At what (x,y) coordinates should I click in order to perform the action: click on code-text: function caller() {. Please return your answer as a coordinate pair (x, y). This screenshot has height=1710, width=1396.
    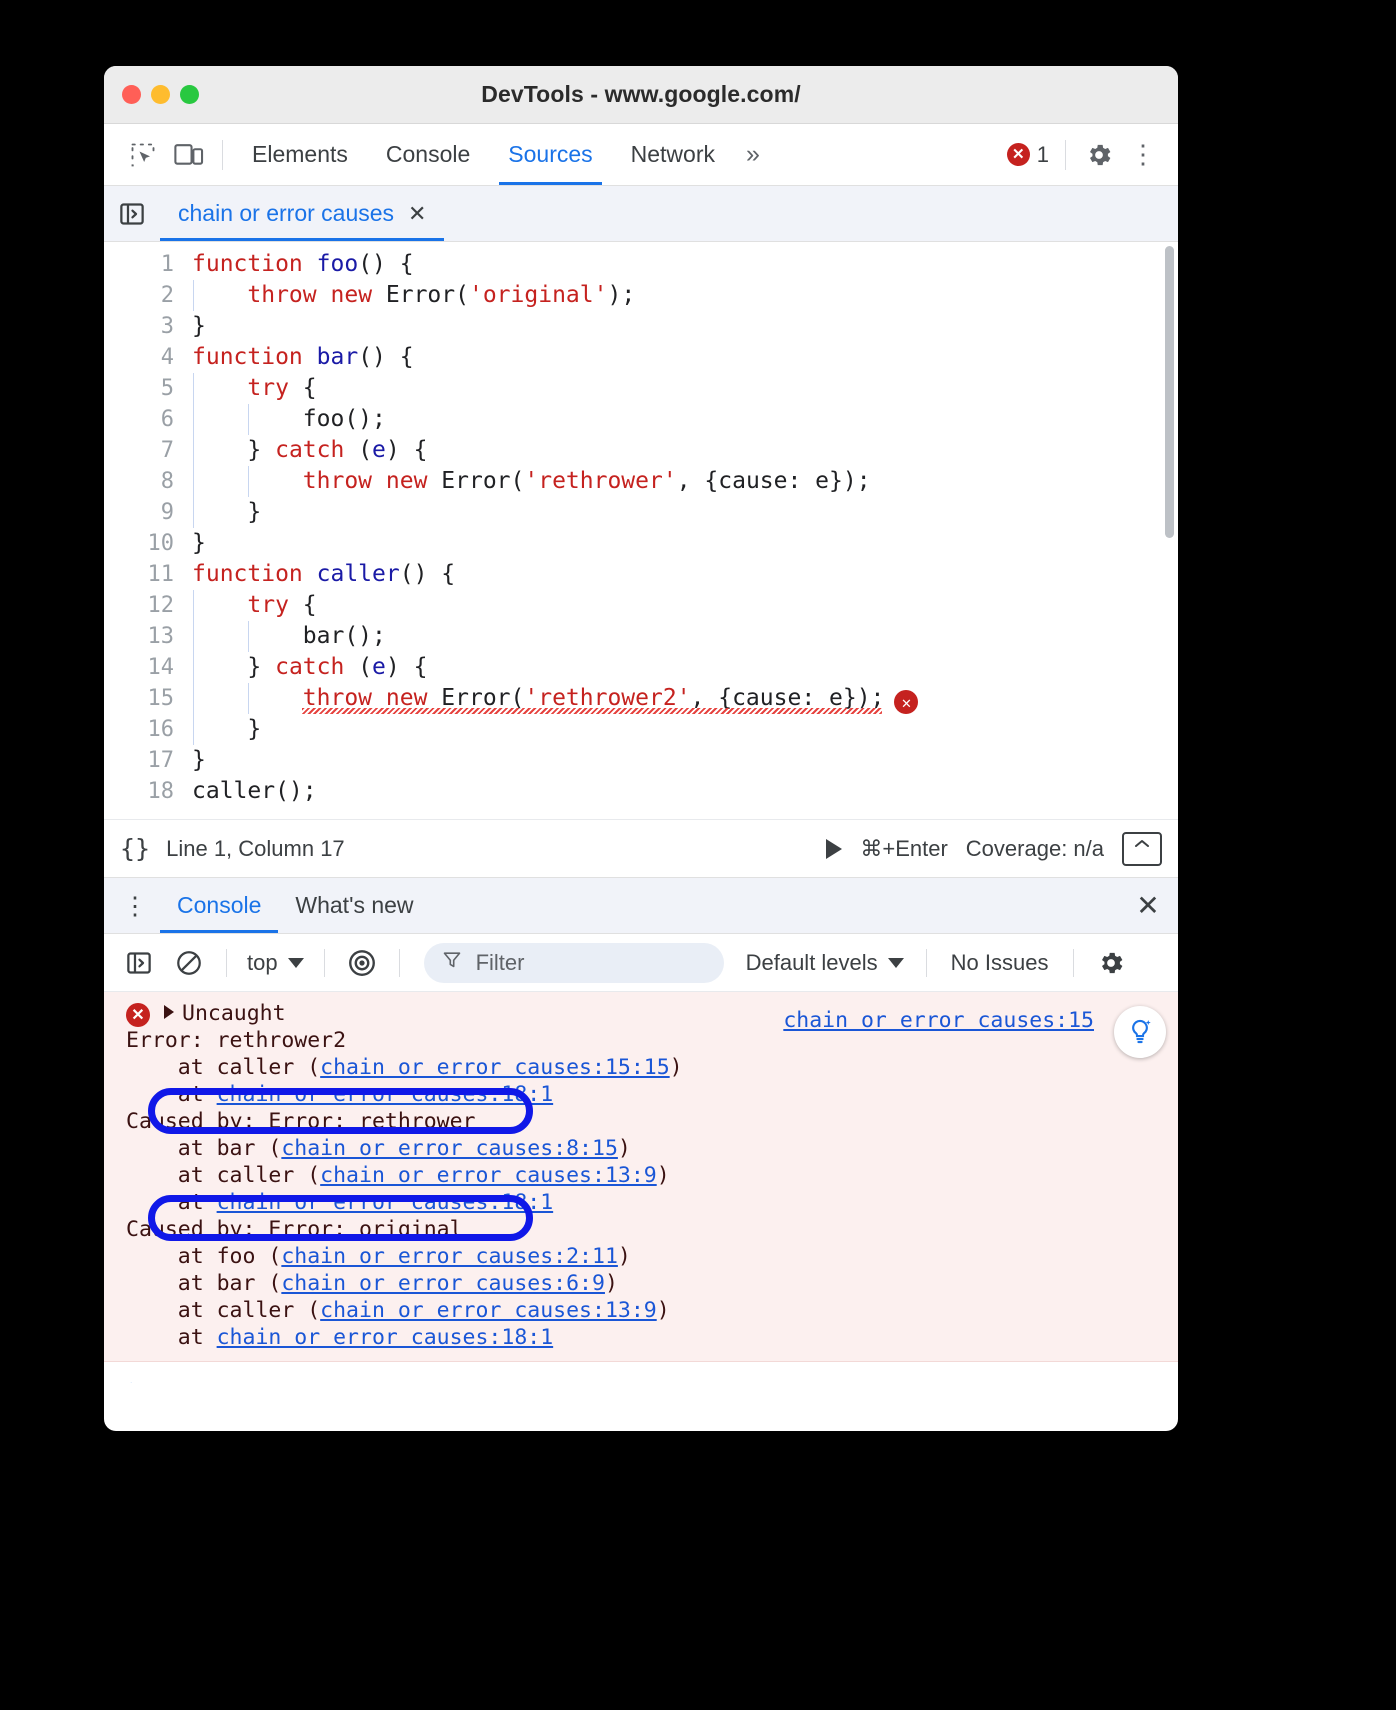
    Looking at the image, I should click on (324, 574).